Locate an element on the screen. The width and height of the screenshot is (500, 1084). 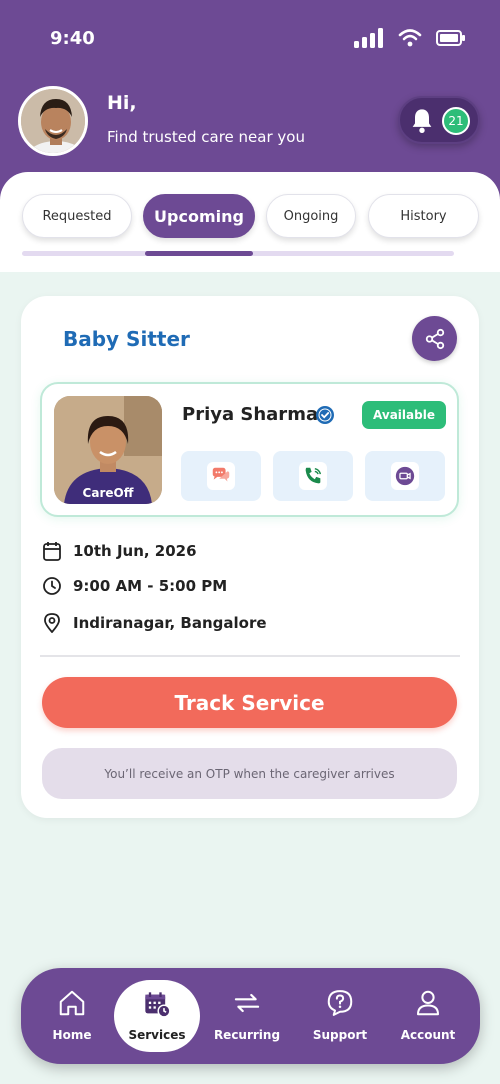
verified-badge-icon is located at coordinates (325, 415).